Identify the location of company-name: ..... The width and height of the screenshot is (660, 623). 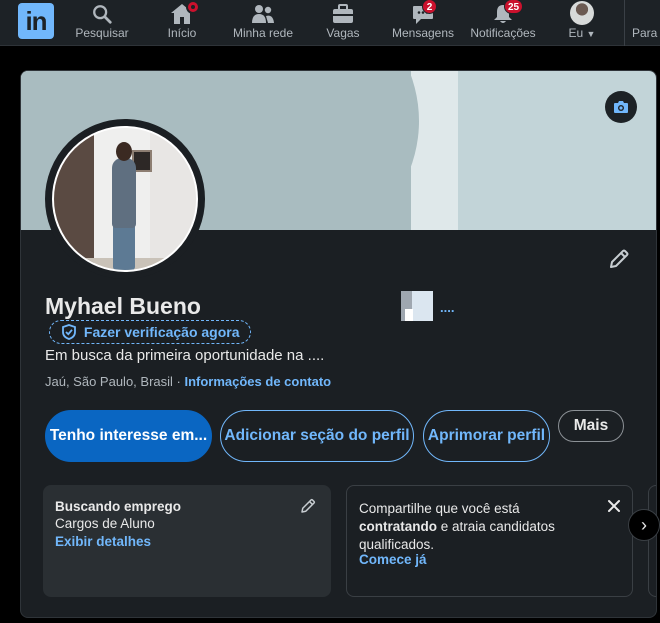
(447, 307).